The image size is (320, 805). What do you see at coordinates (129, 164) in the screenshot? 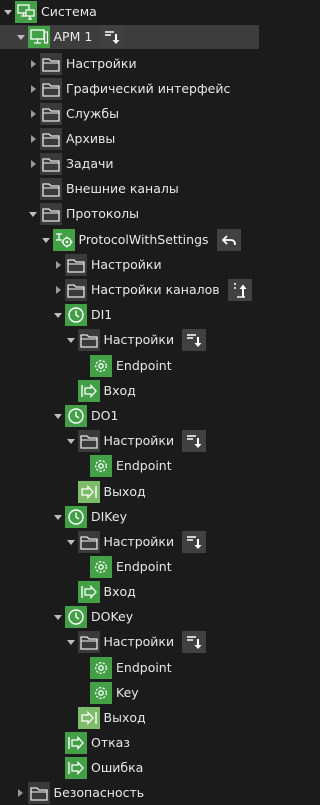
I see `tree-item: Задачи` at bounding box center [129, 164].